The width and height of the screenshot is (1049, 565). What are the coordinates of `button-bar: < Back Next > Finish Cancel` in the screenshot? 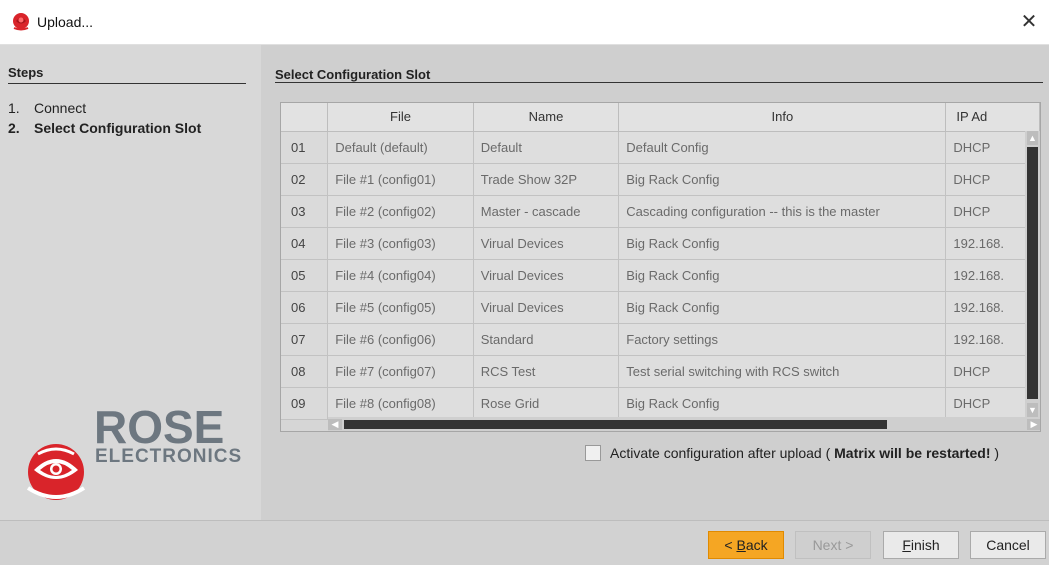 It's located at (524, 542).